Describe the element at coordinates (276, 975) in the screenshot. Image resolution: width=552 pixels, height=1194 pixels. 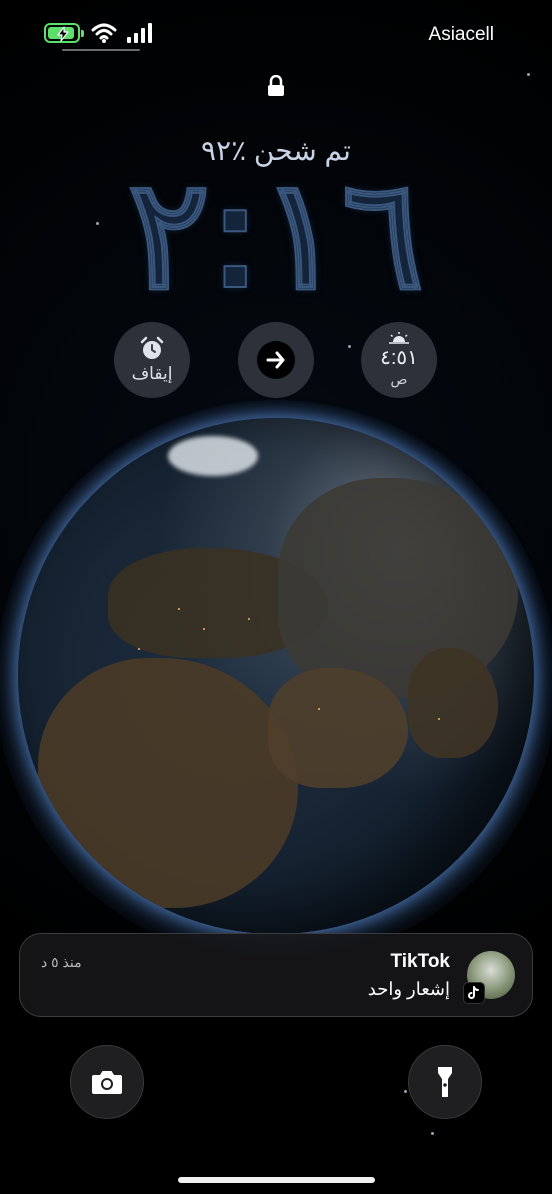
I see `notification-card: TikTok إشعار واحد منذ ٥ د` at that location.